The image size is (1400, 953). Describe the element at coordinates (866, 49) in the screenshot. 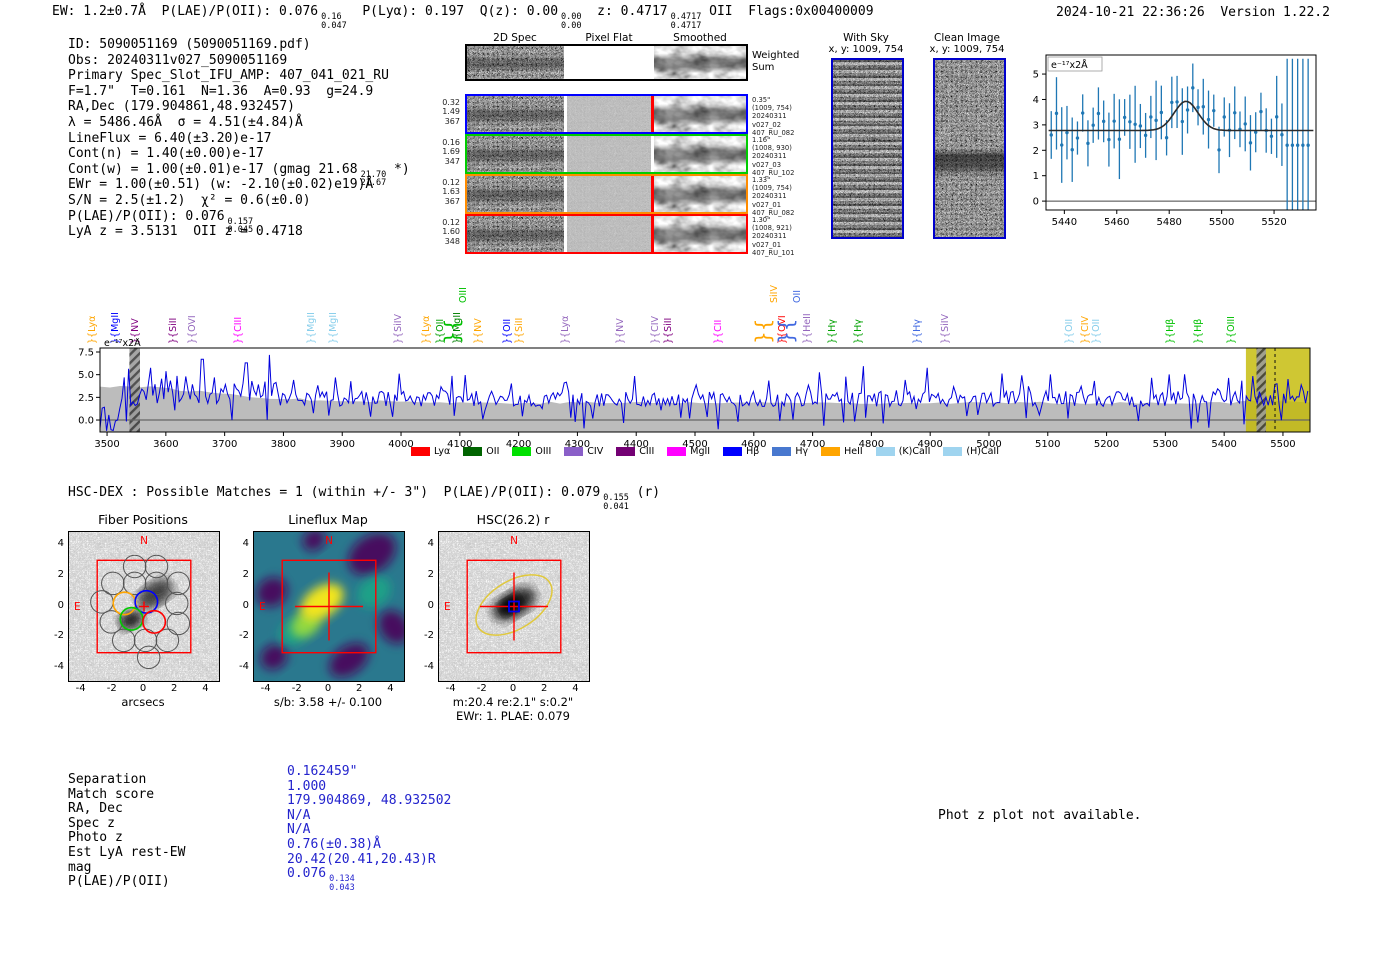

I see `with-sky-coords: x, y: 1009, 754` at that location.